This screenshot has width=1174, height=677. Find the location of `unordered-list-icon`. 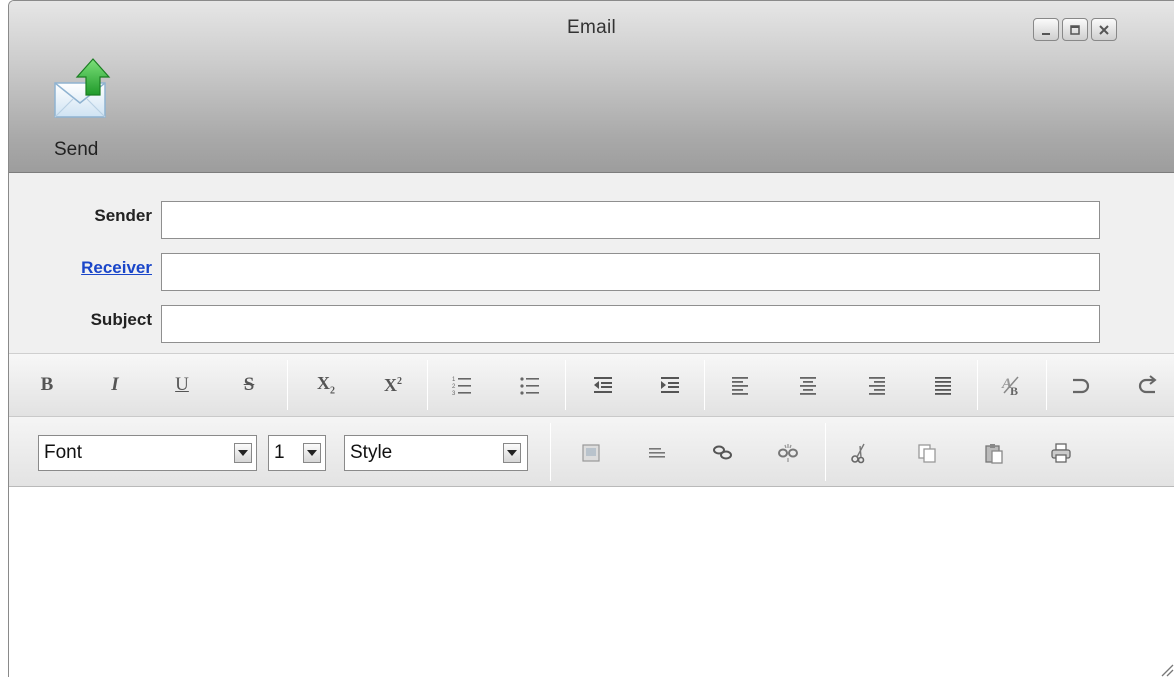

unordered-list-icon is located at coordinates (529, 386).